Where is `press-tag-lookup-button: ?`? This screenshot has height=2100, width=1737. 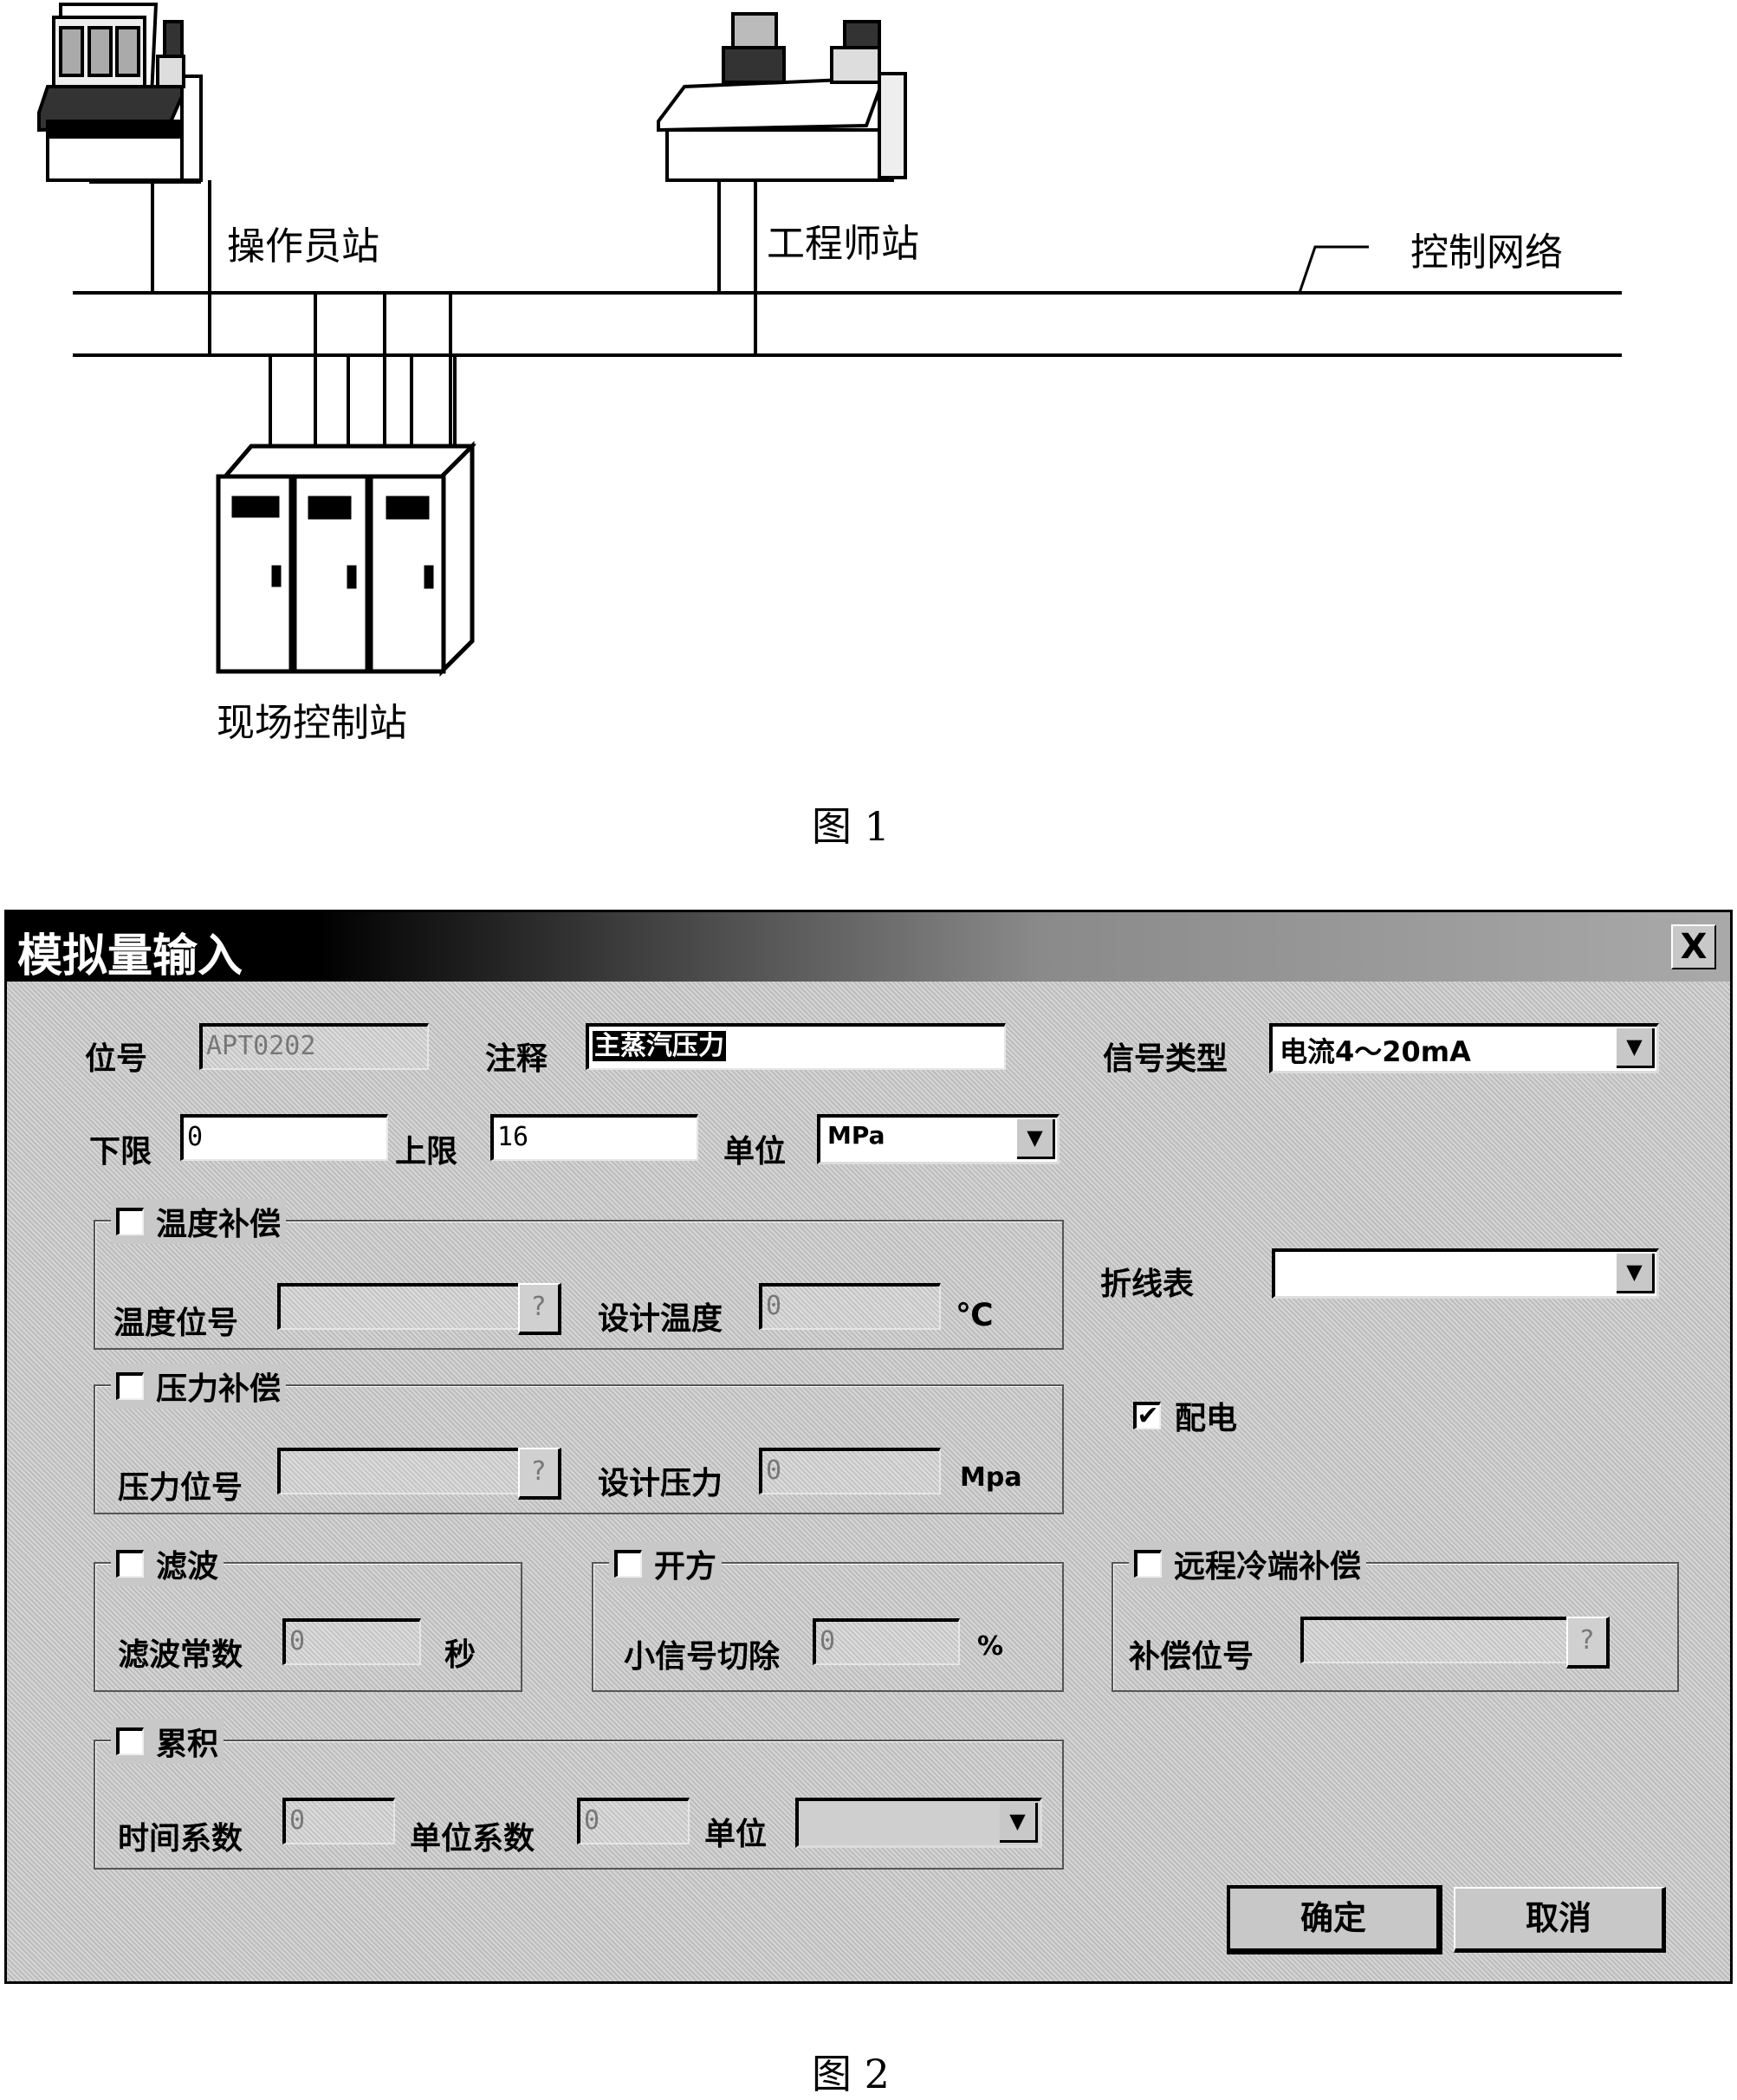 press-tag-lookup-button: ? is located at coordinates (539, 1474).